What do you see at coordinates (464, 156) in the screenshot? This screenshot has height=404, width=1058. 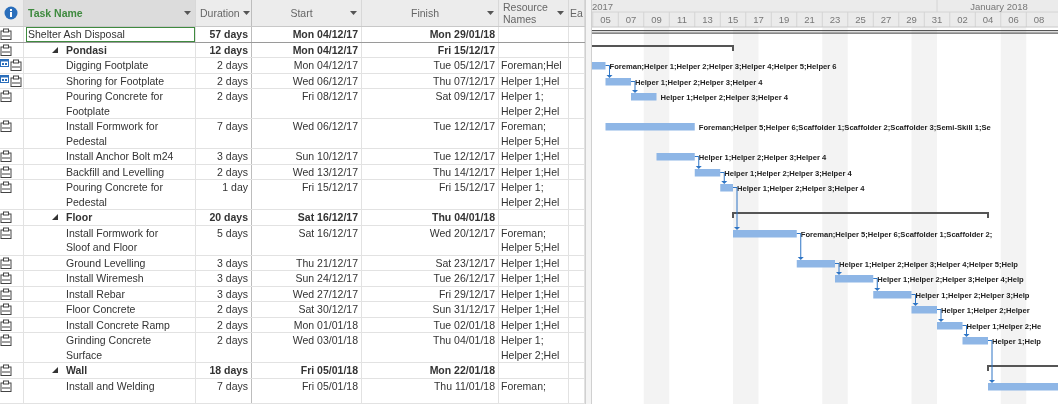 I see `finish-date: Tue 12/12/17` at bounding box center [464, 156].